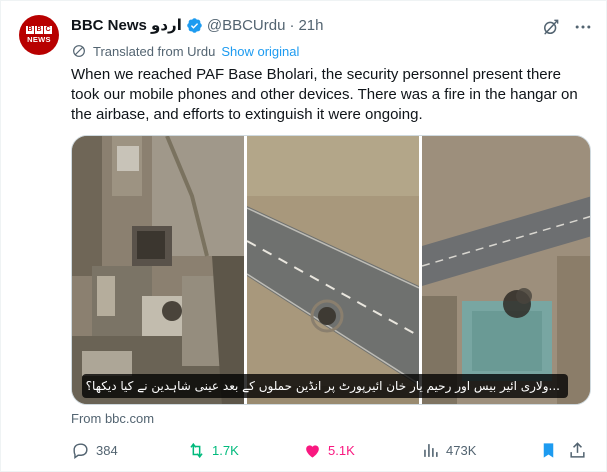 Image resolution: width=607 pixels, height=472 pixels. I want to click on logo-letter-3: C, so click(48, 30).